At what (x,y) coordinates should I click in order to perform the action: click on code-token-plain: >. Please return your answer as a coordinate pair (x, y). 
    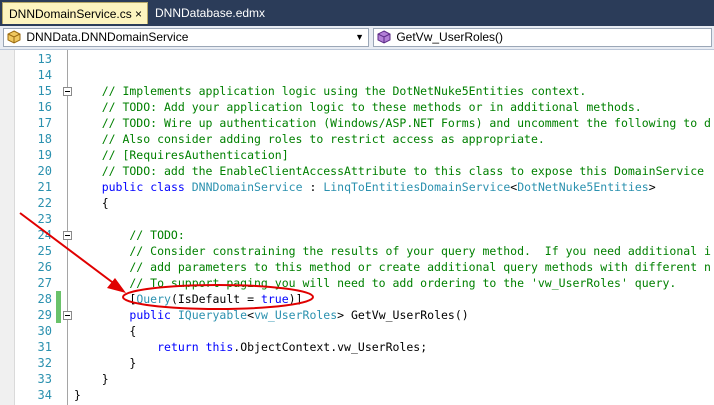
    Looking at the image, I should click on (652, 187).